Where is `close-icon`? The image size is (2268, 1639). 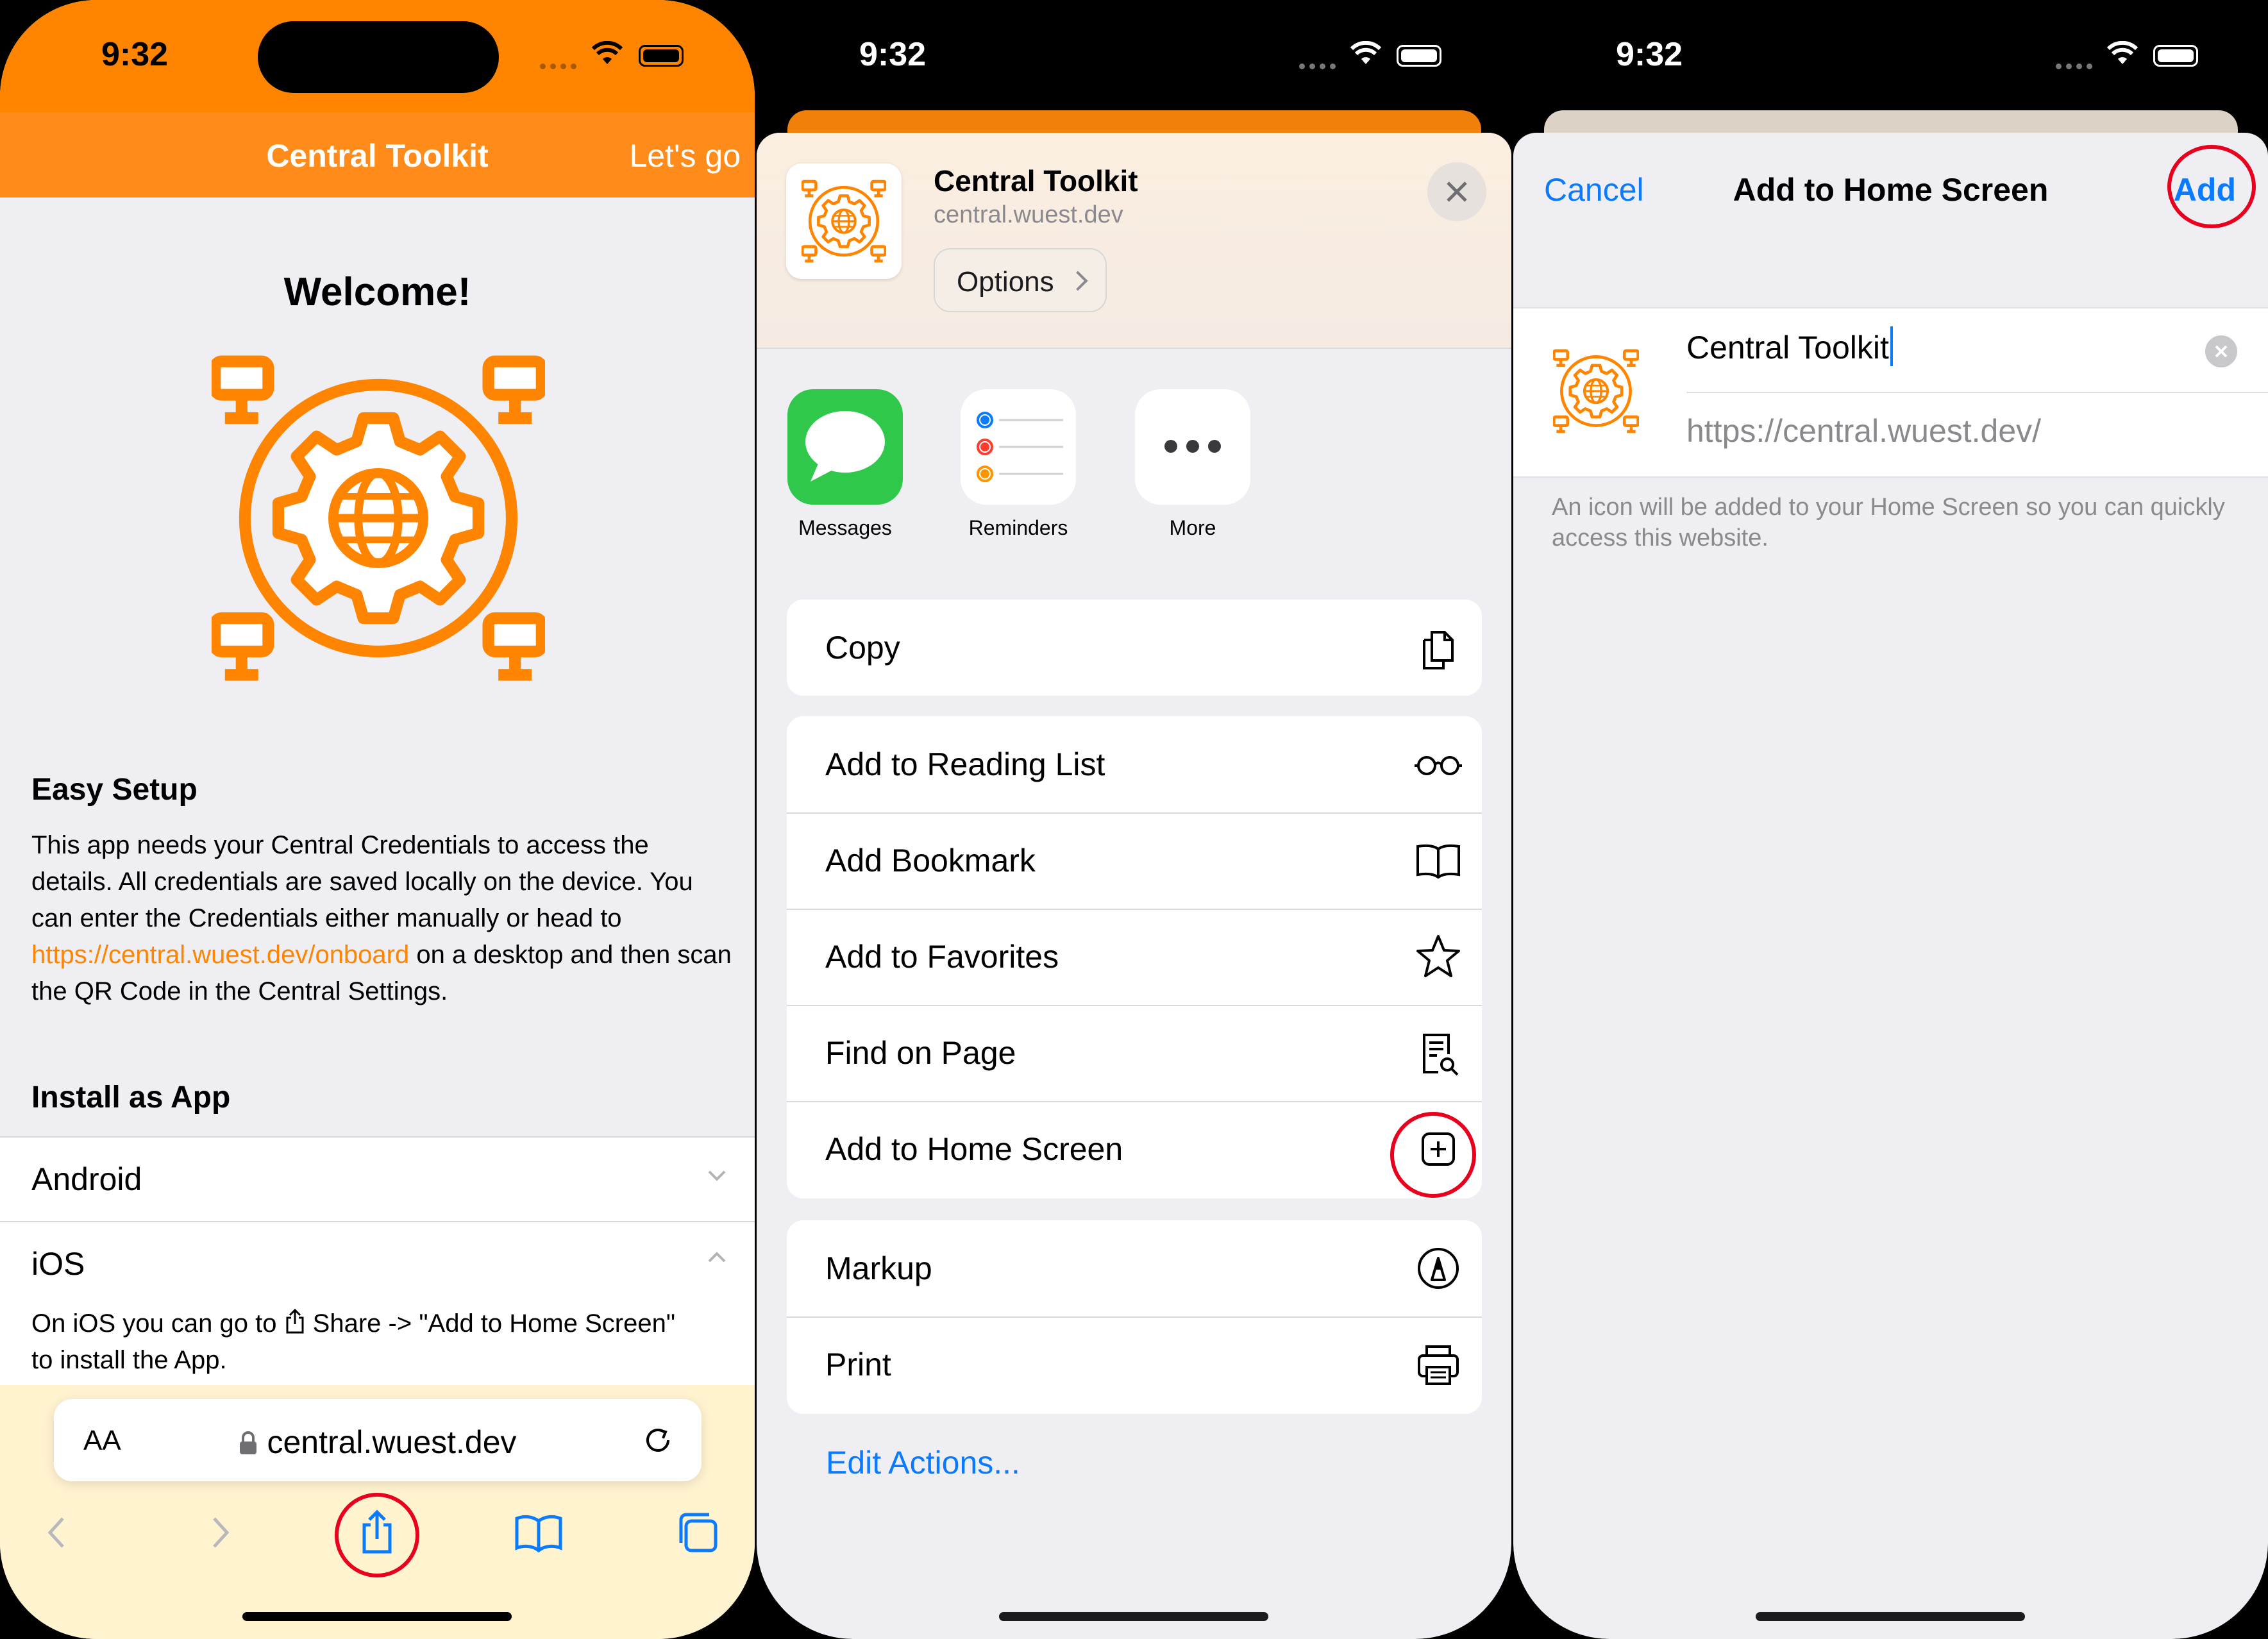
close-icon is located at coordinates (1457, 191).